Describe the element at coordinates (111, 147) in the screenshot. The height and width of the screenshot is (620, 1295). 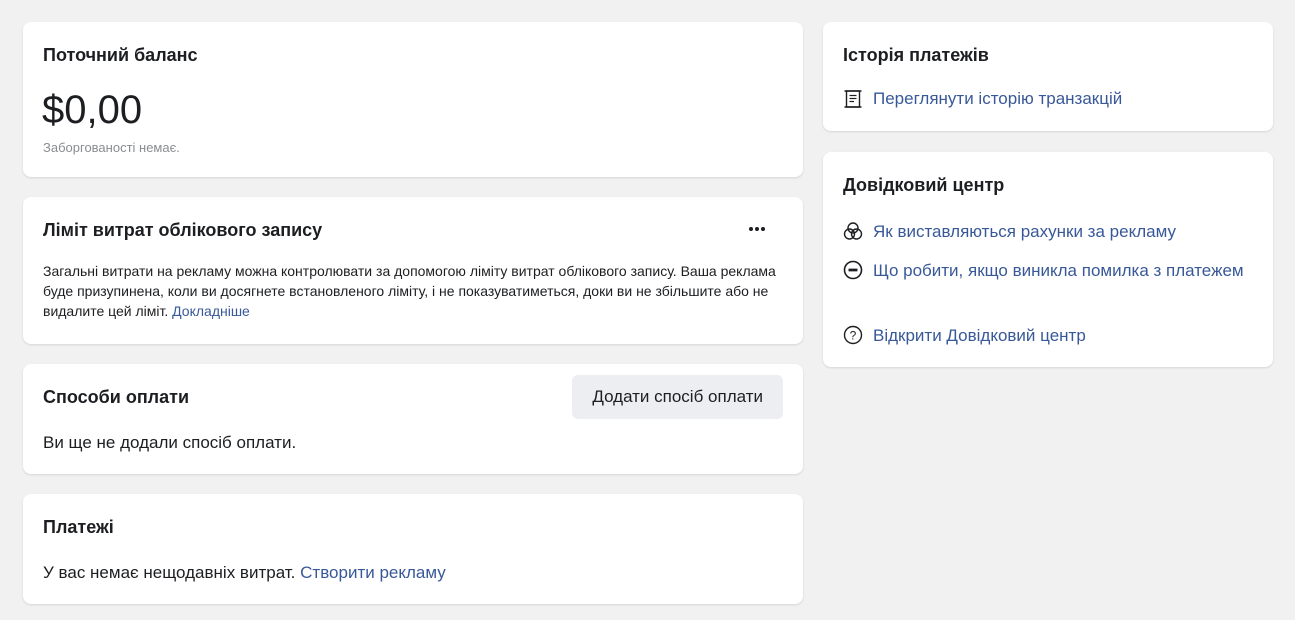
I see `balance-subtitle: Заборгованості немає.` at that location.